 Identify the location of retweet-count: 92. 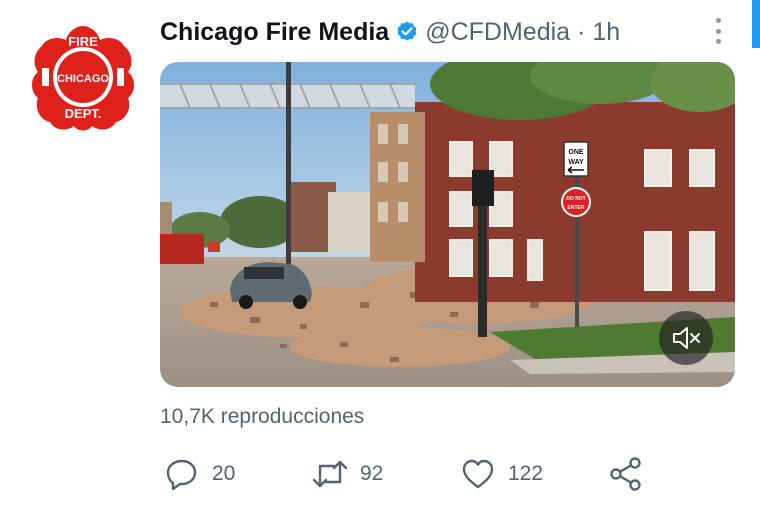
(372, 473).